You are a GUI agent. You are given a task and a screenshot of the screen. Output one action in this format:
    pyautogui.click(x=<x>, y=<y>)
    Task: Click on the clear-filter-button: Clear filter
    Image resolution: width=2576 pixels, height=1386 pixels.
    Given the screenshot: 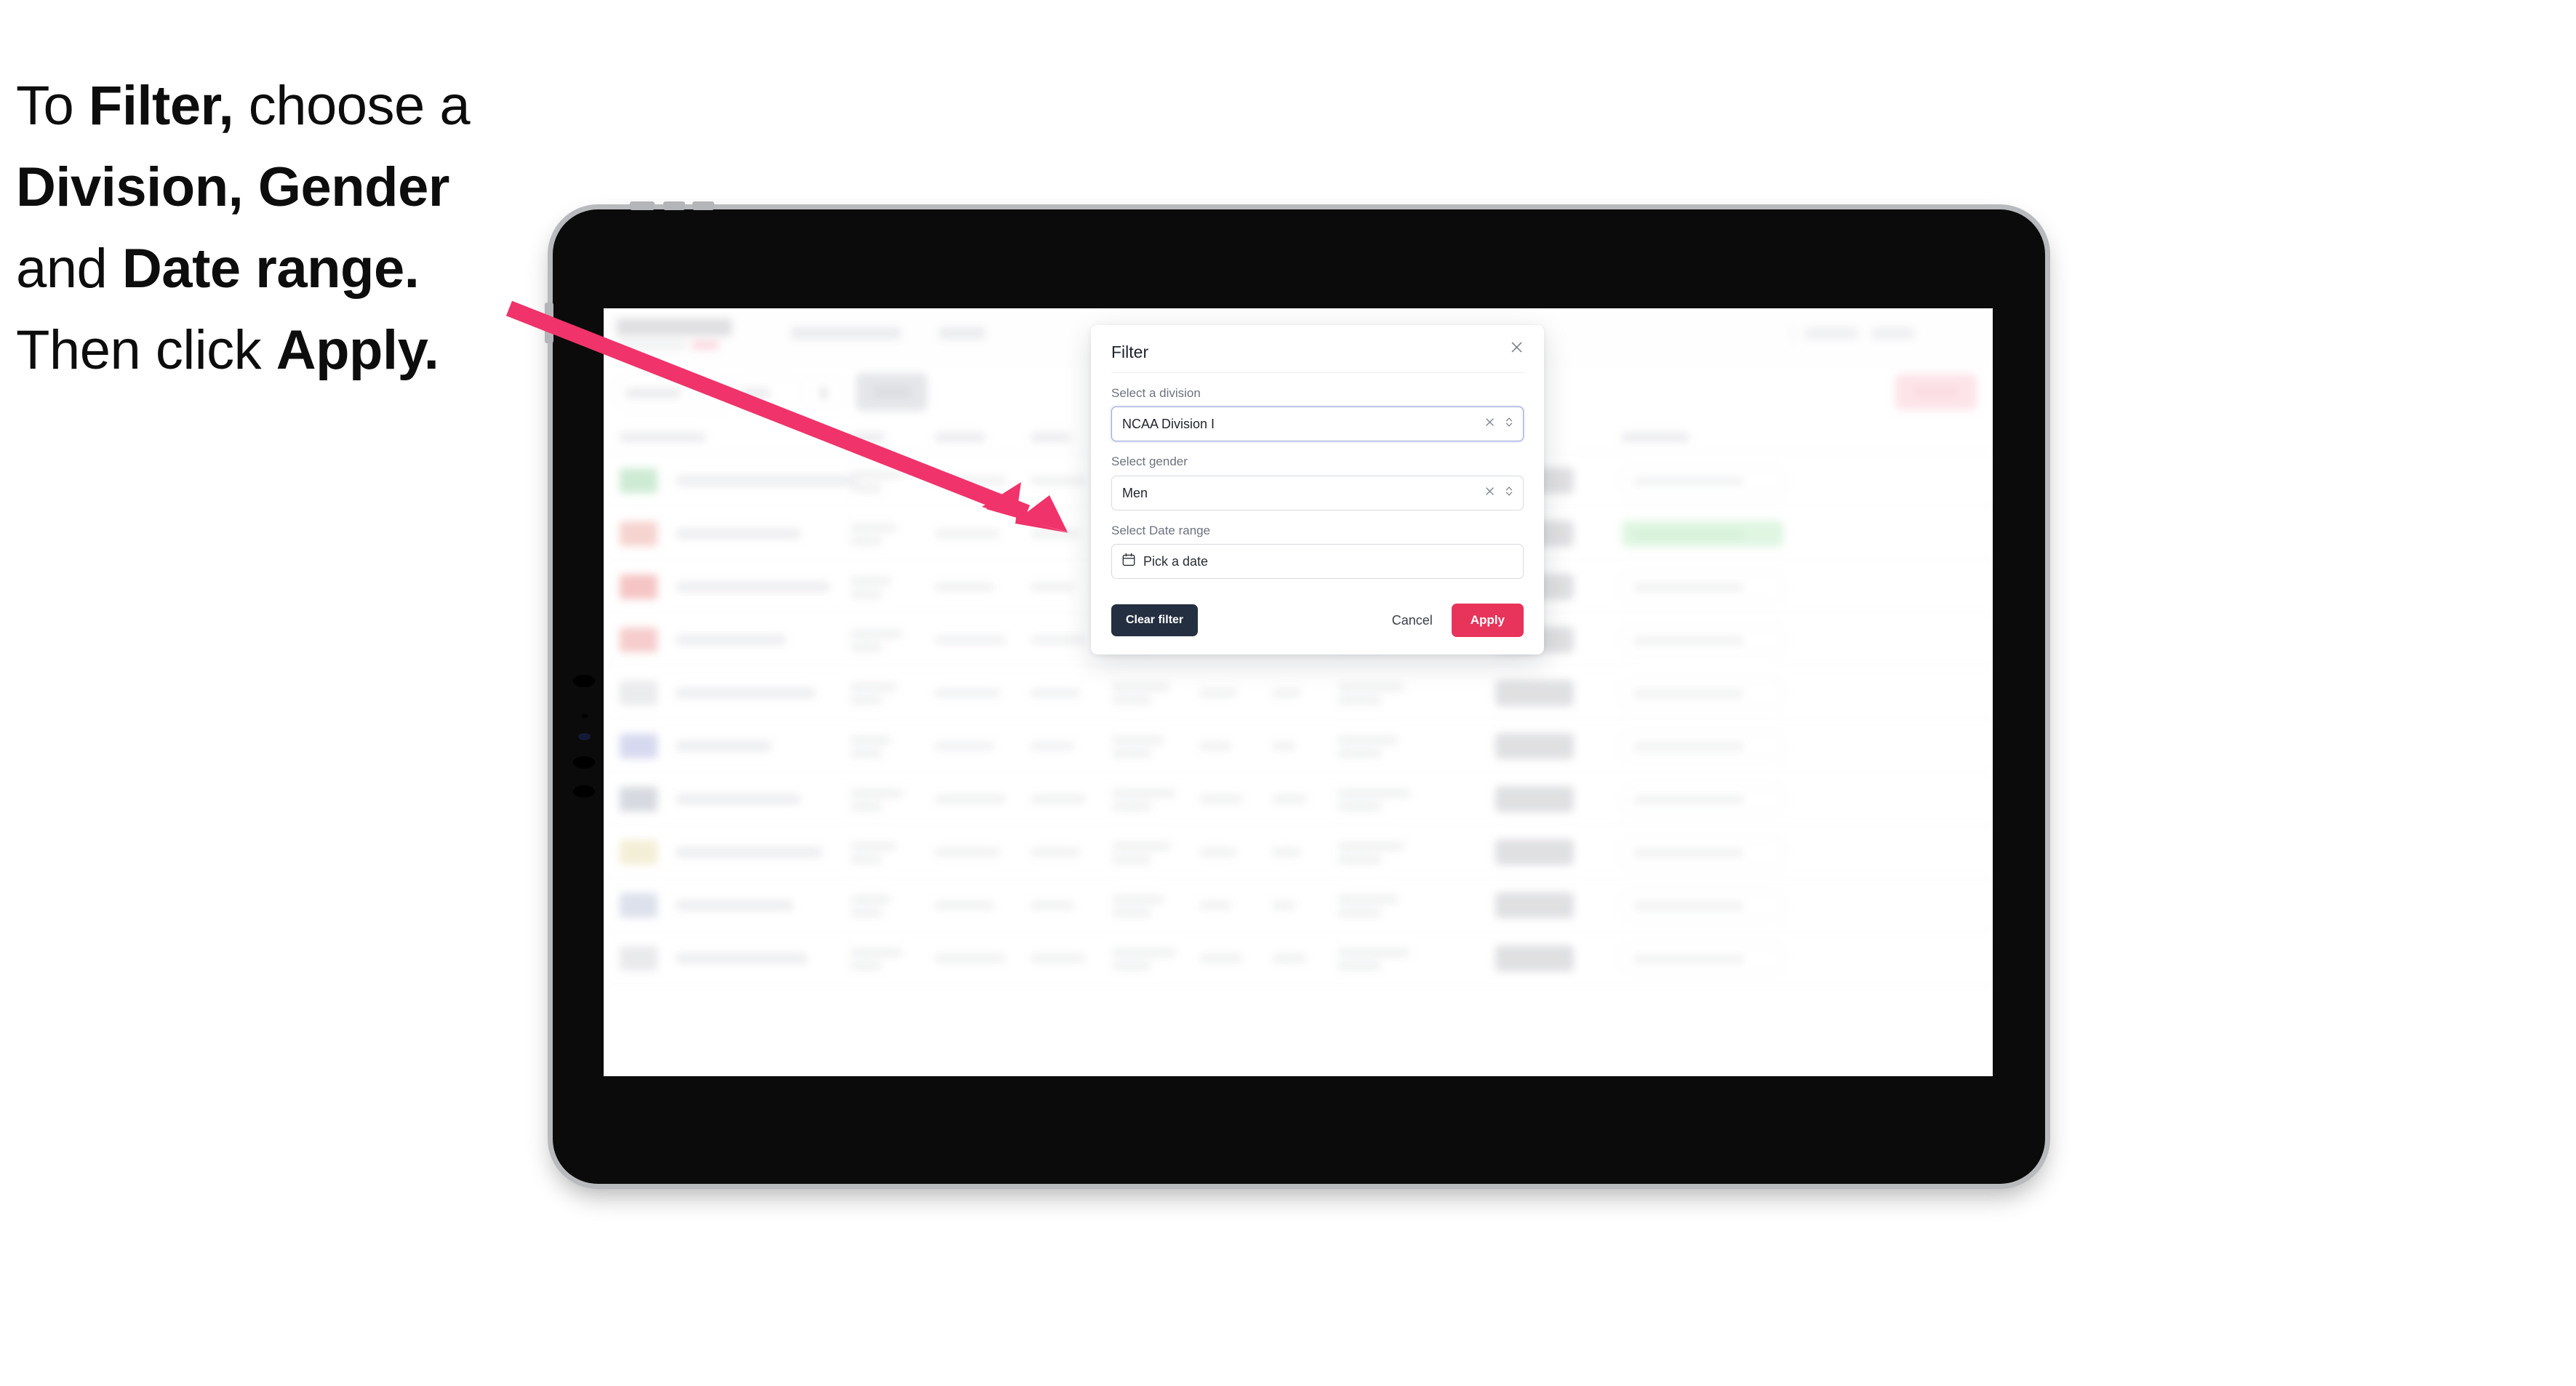 What is the action you would take?
    pyautogui.click(x=1155, y=620)
    